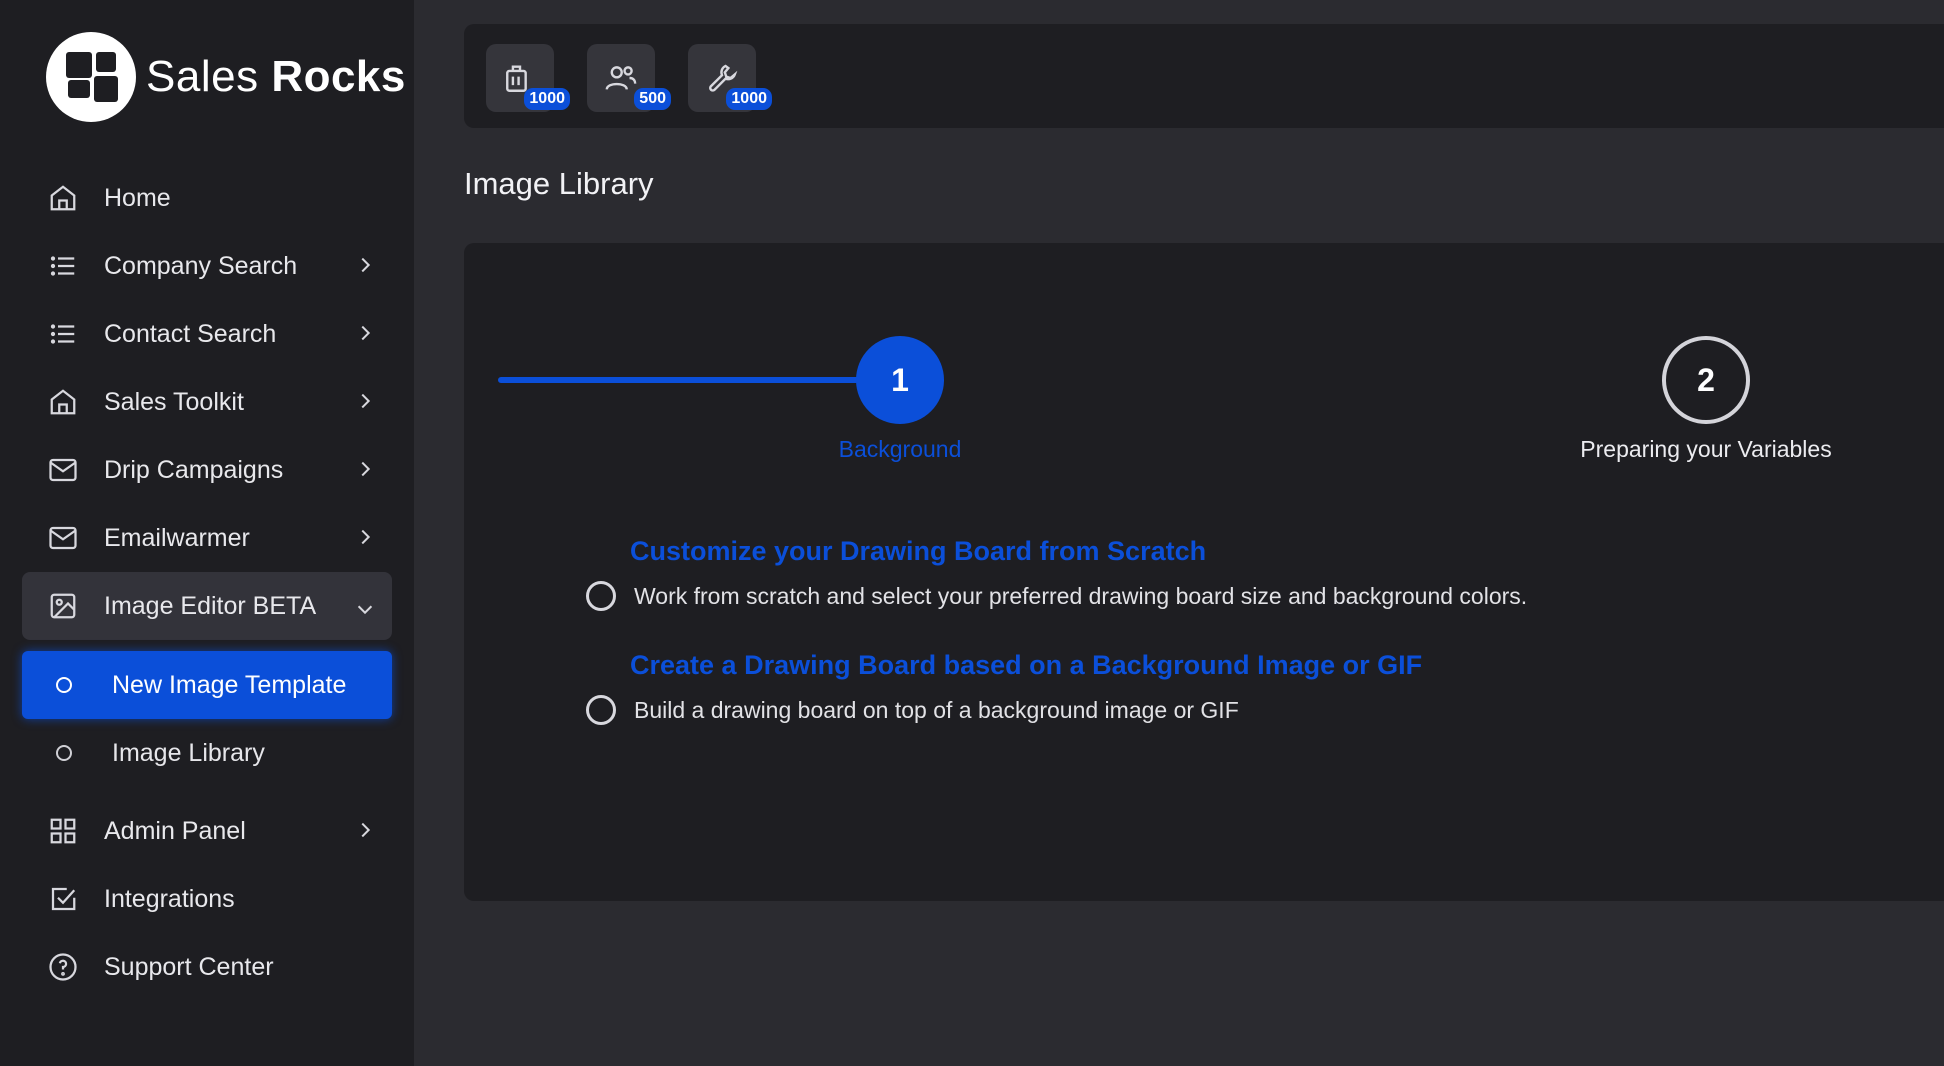 This screenshot has width=1944, height=1066. Describe the element at coordinates (63, 899) in the screenshot. I see `checkbox-icon` at that location.